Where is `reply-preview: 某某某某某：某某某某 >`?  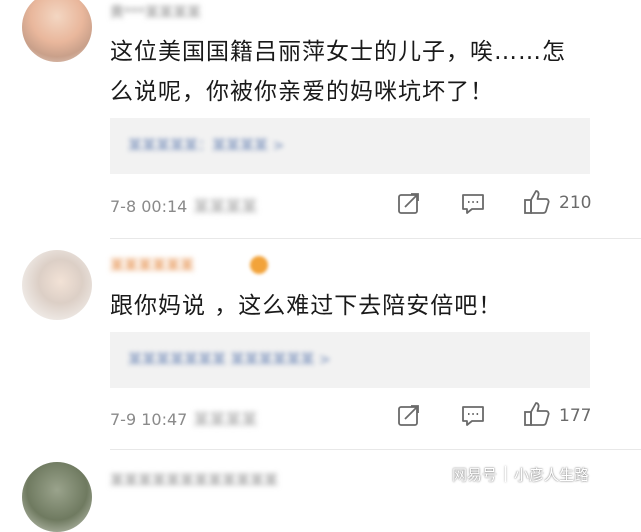 reply-preview: 某某某某某：某某某某 > is located at coordinates (350, 146).